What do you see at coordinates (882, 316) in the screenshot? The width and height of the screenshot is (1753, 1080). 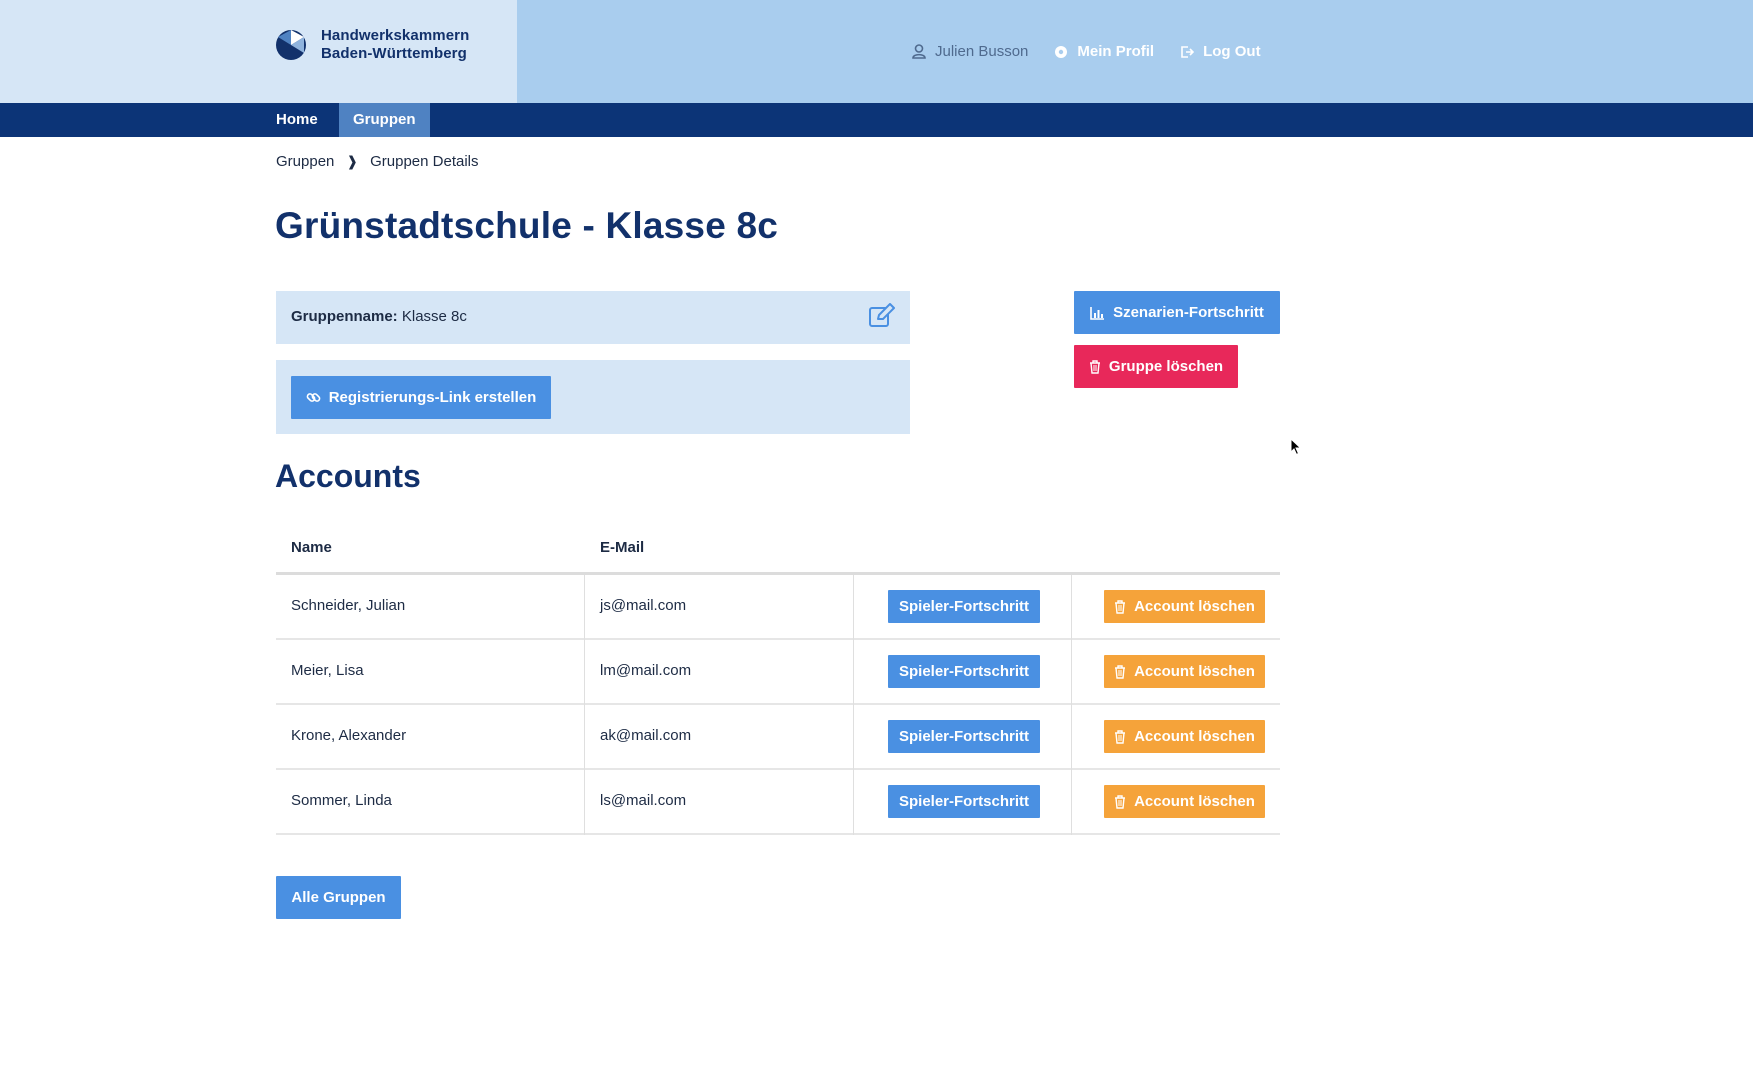 I see `edit-icon` at bounding box center [882, 316].